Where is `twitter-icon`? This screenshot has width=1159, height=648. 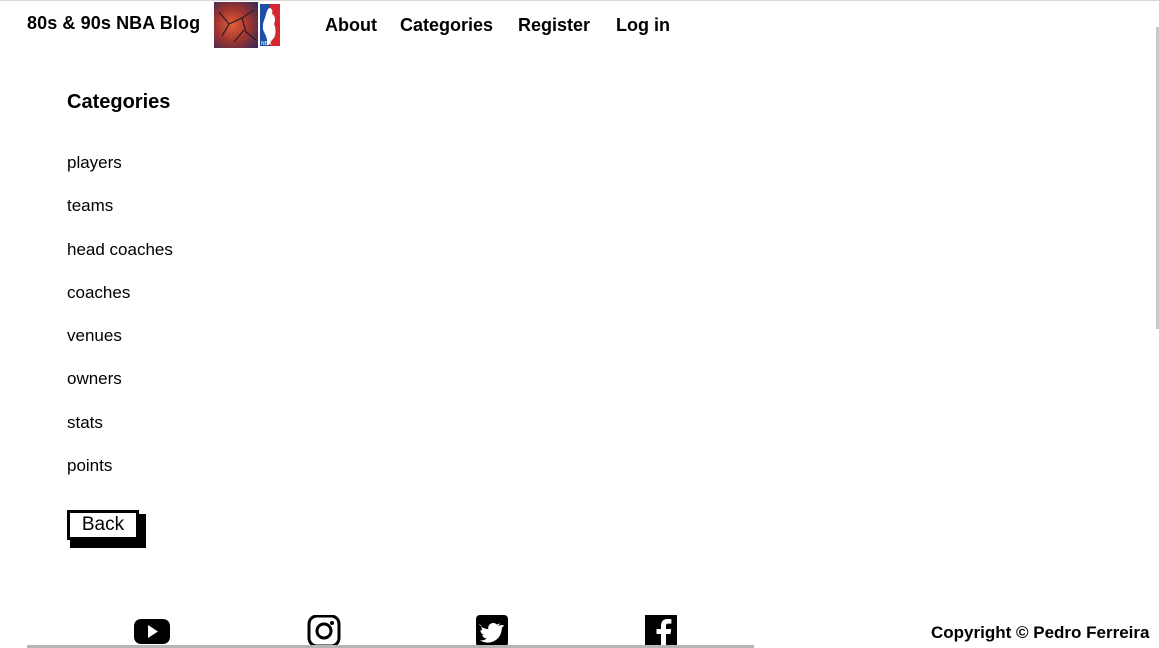 twitter-icon is located at coordinates (492, 631).